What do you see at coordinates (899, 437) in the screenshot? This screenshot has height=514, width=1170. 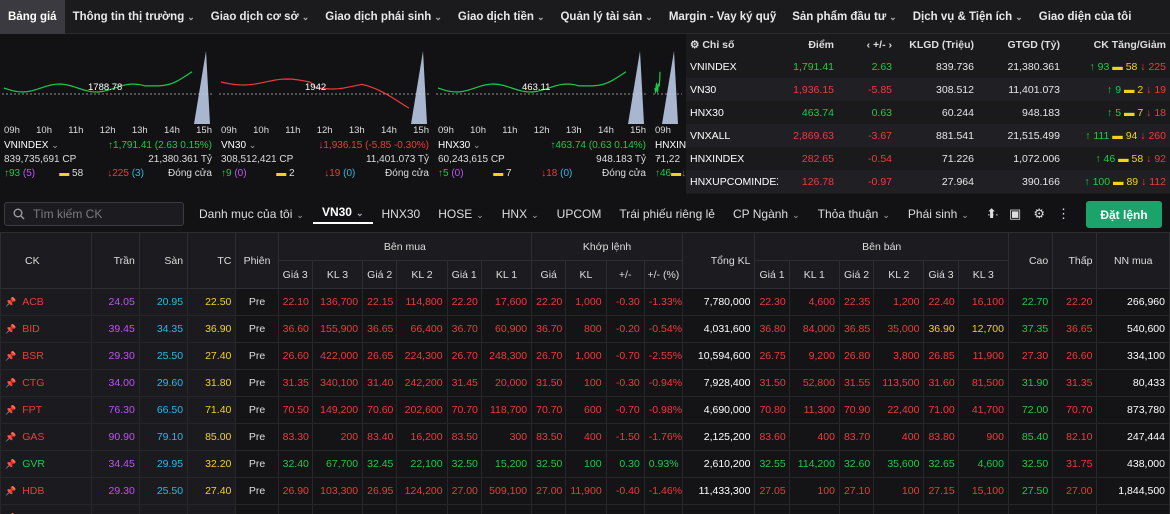 I see `ask-volume: 400` at bounding box center [899, 437].